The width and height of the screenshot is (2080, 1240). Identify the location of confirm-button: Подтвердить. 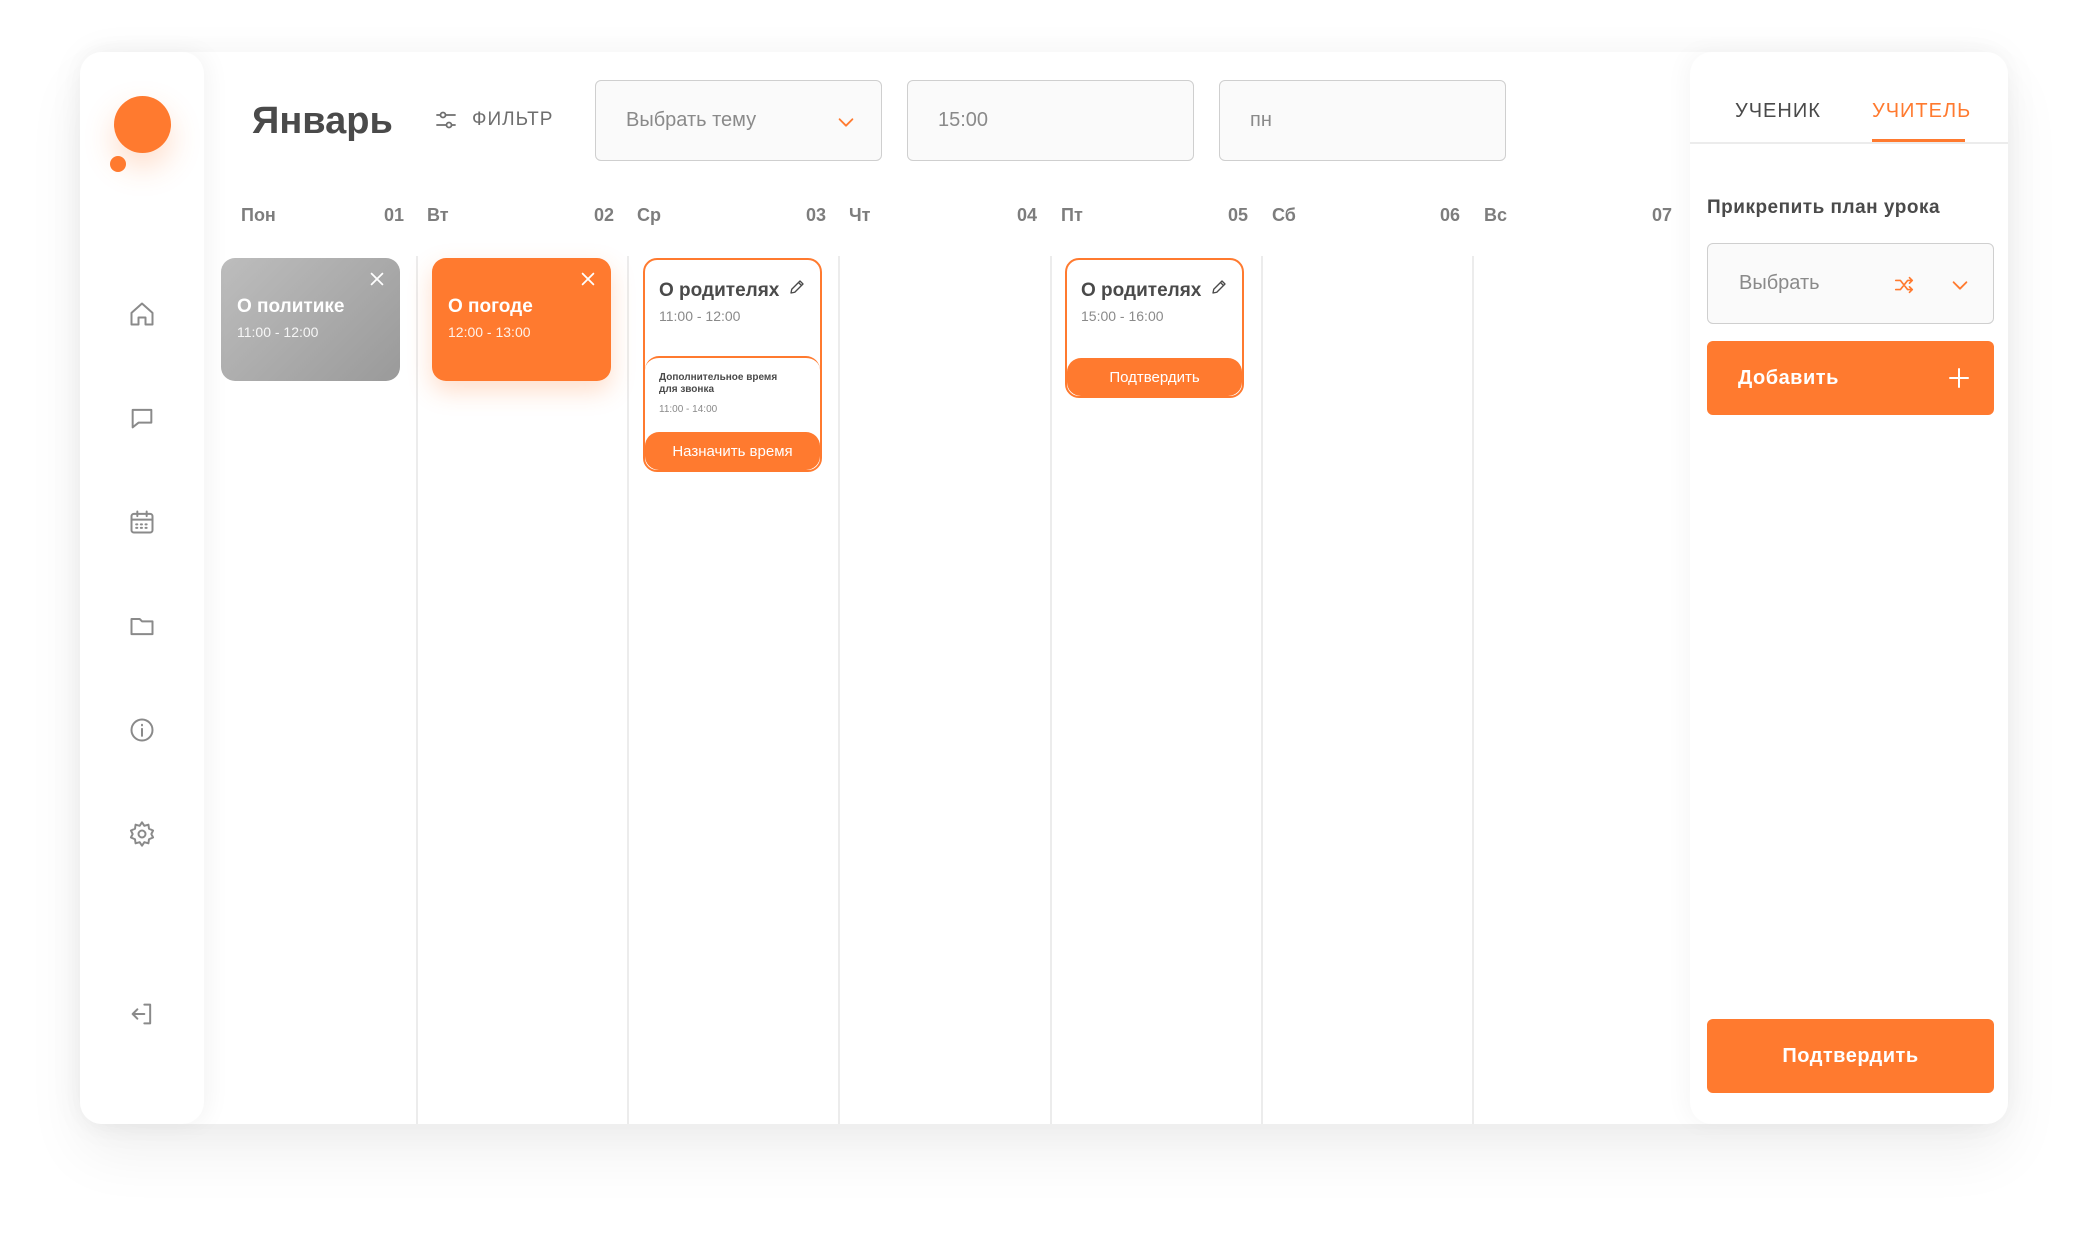
(1850, 1056).